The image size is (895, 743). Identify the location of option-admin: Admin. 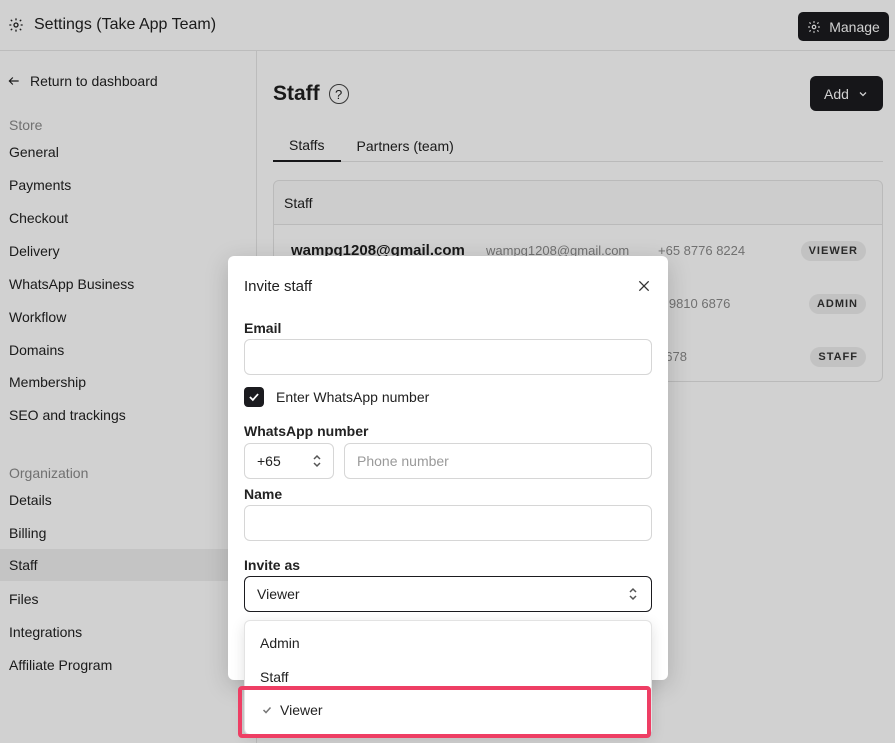
(448, 642).